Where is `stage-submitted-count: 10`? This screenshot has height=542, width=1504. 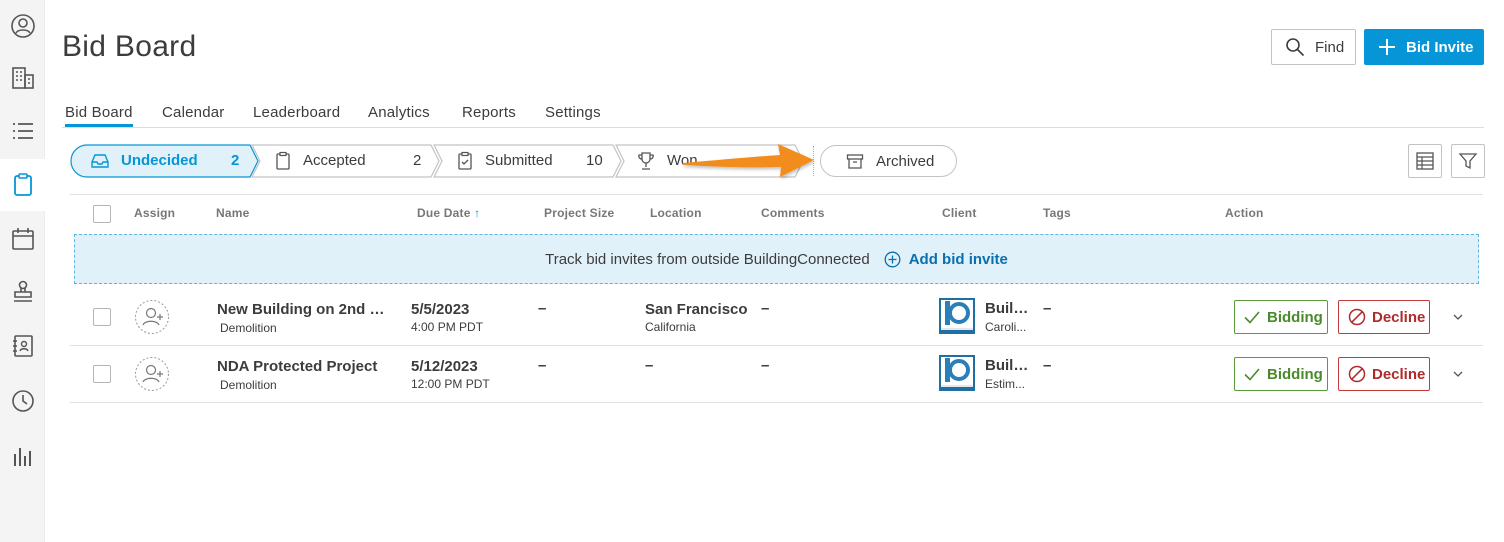
stage-submitted-count: 10 is located at coordinates (594, 160).